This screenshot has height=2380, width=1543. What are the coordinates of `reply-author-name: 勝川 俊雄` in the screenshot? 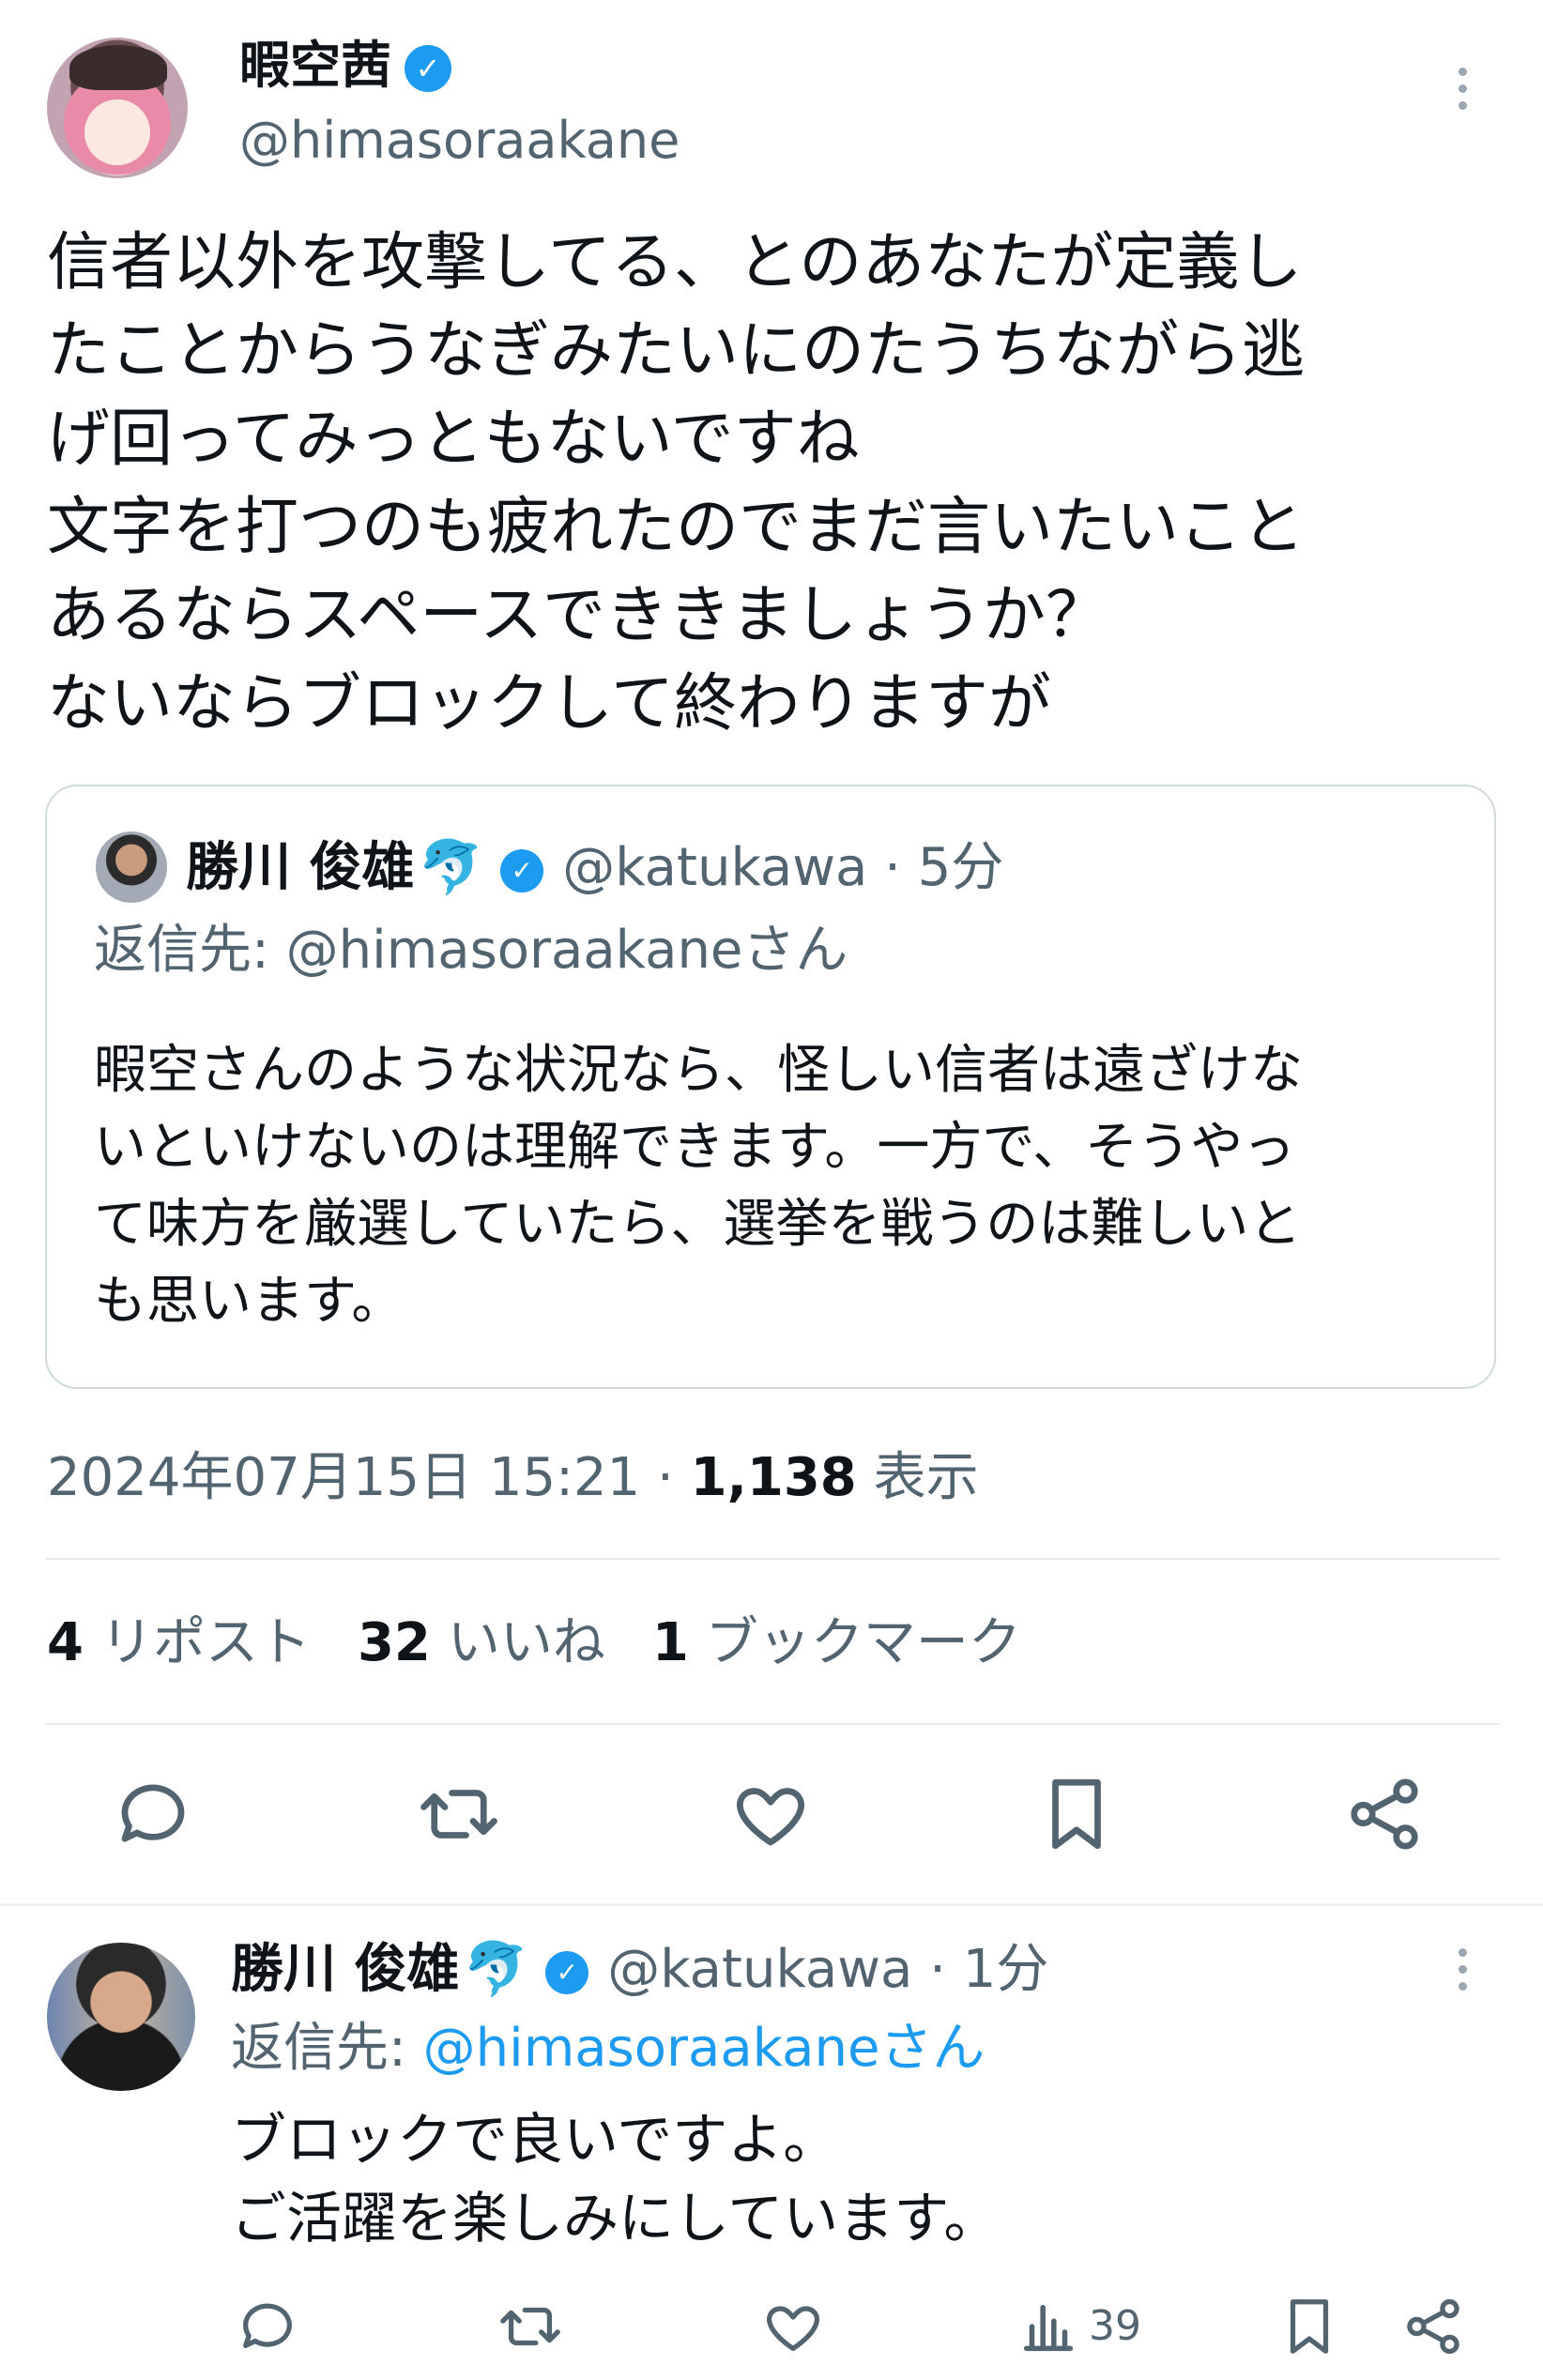 It's located at (345, 1969).